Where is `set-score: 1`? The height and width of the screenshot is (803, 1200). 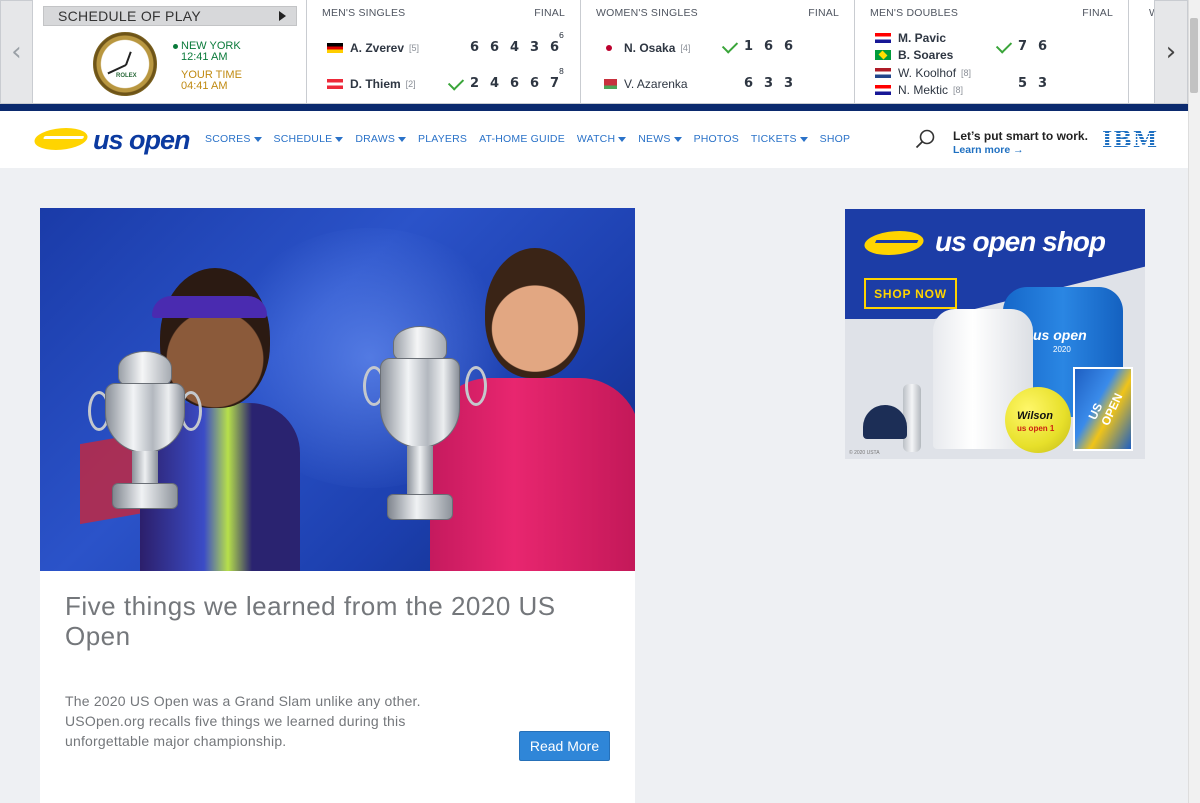
set-score: 1 is located at coordinates (749, 46).